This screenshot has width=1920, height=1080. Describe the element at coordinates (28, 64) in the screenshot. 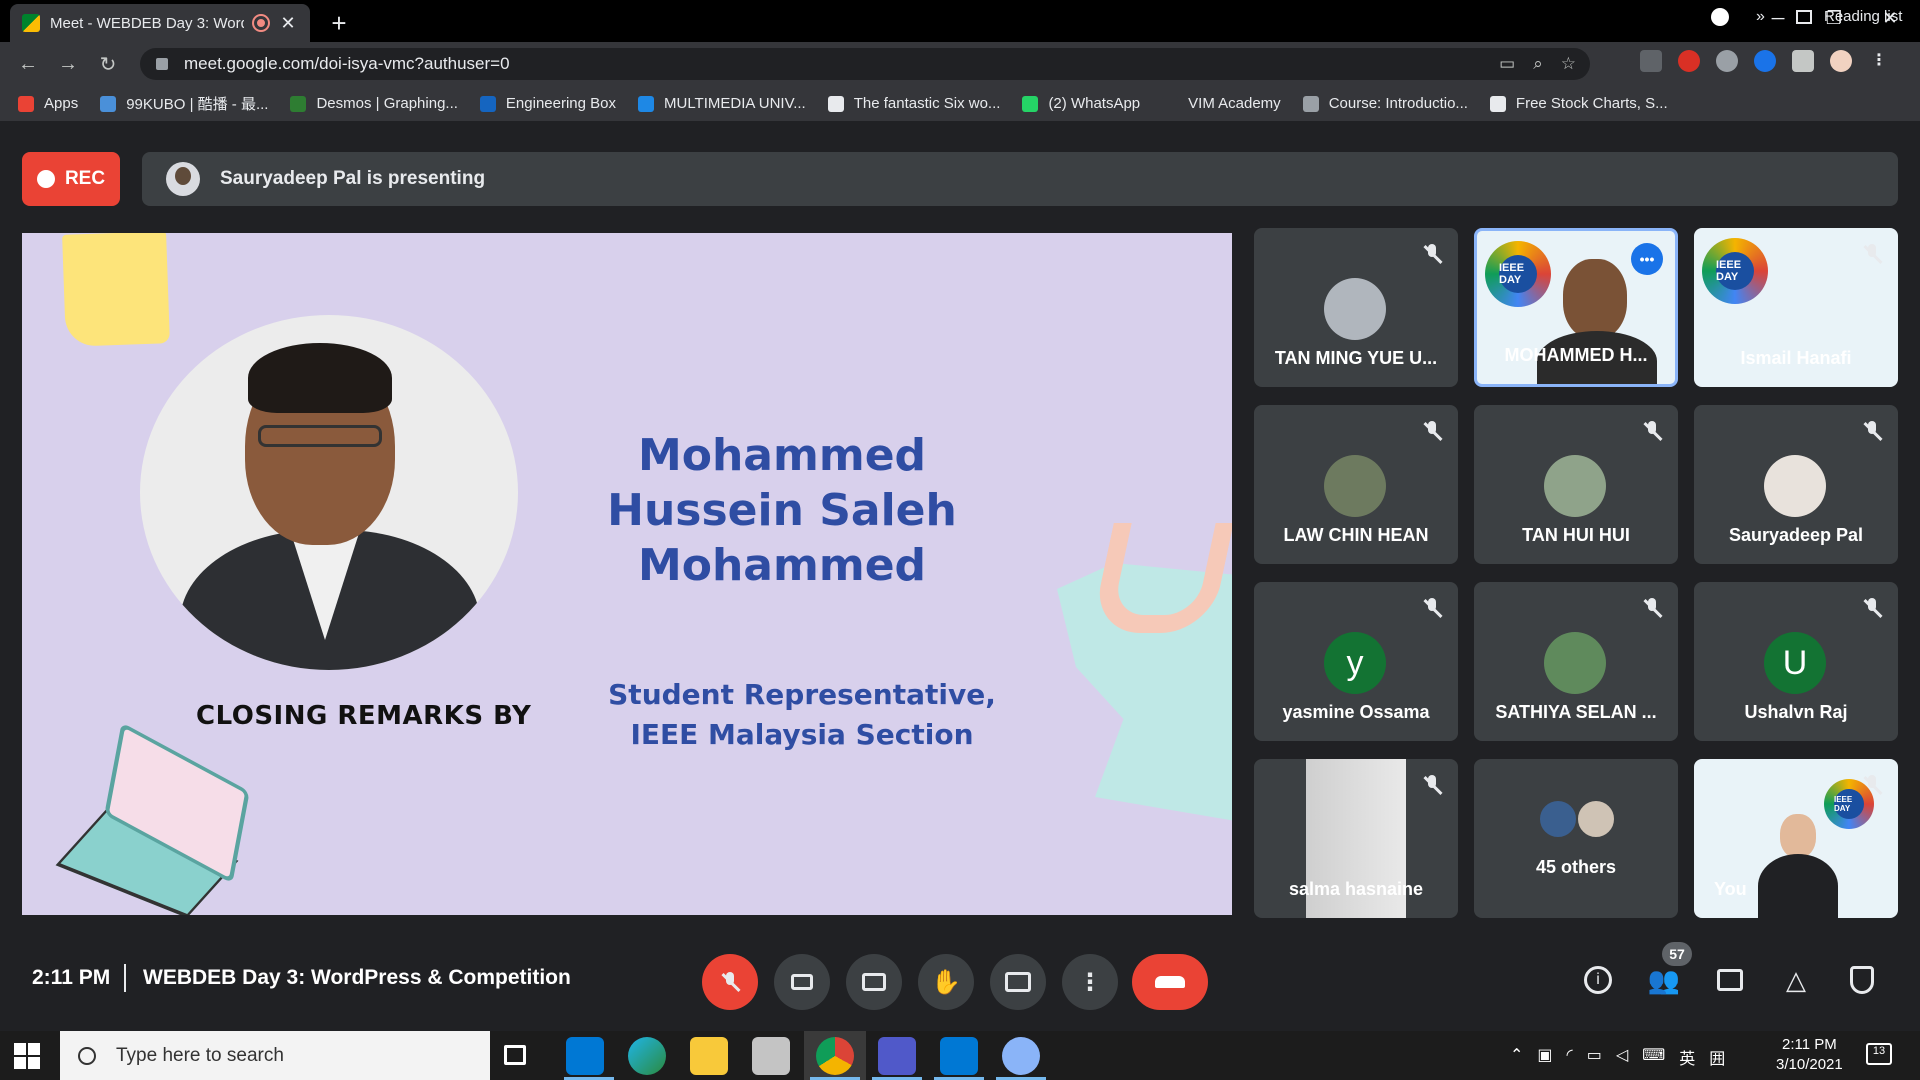

I see `back-button: ←` at that location.